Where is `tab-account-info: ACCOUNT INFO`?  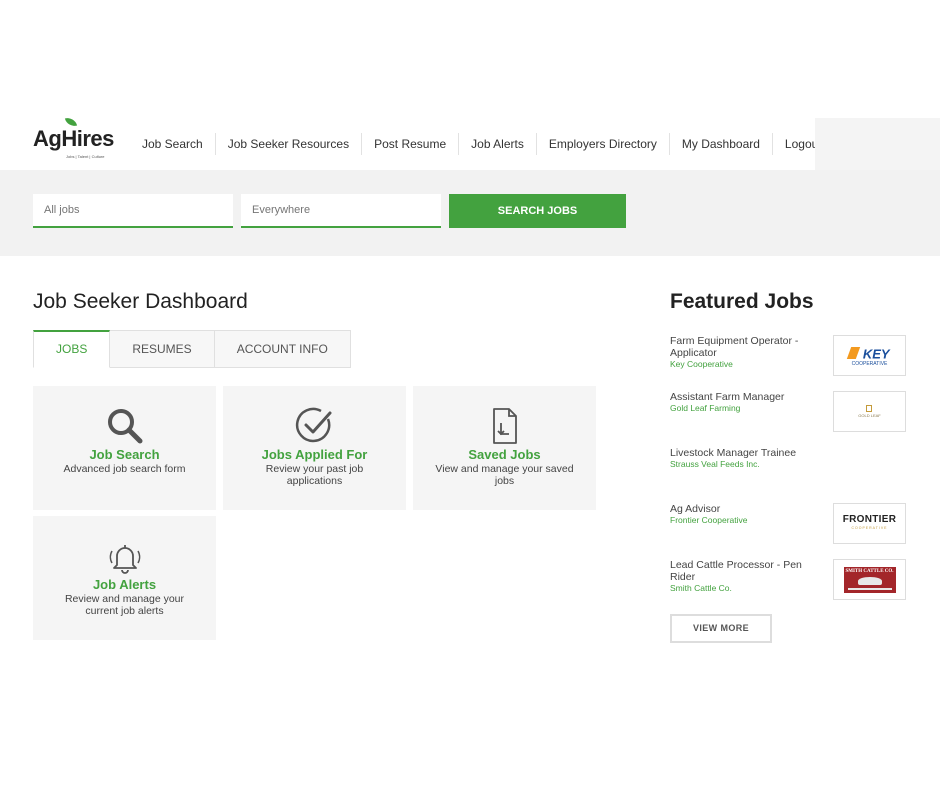
tab-account-info: ACCOUNT INFO is located at coordinates (282, 349).